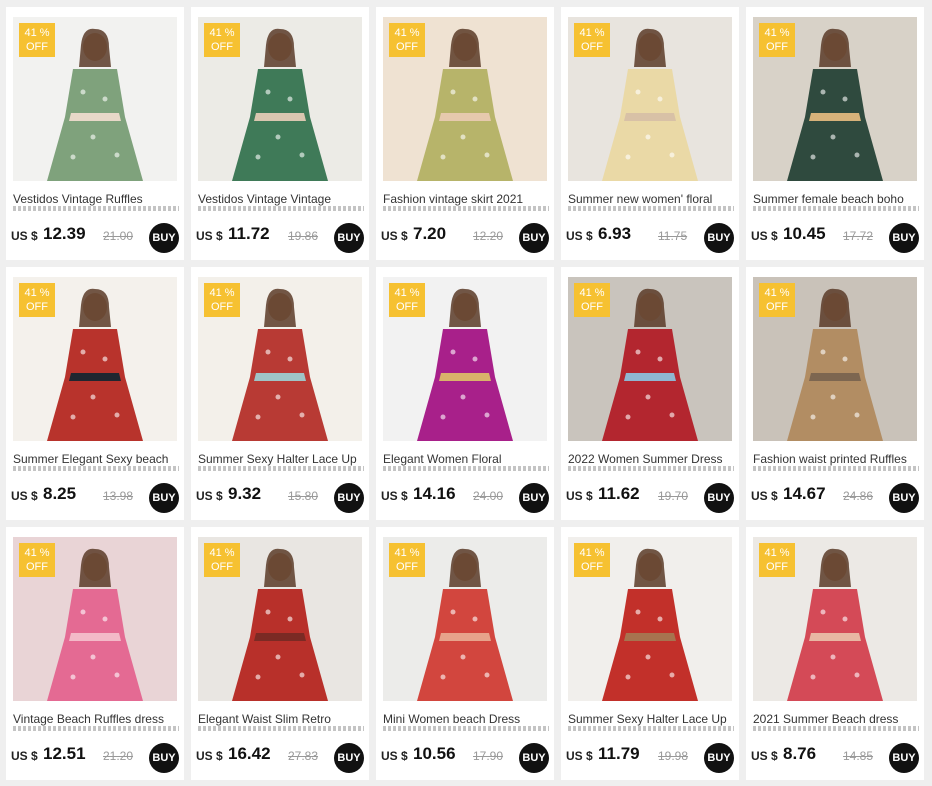 The height and width of the screenshot is (786, 932). What do you see at coordinates (651, 199) in the screenshot?
I see `product-title: Summer new women' floral` at bounding box center [651, 199].